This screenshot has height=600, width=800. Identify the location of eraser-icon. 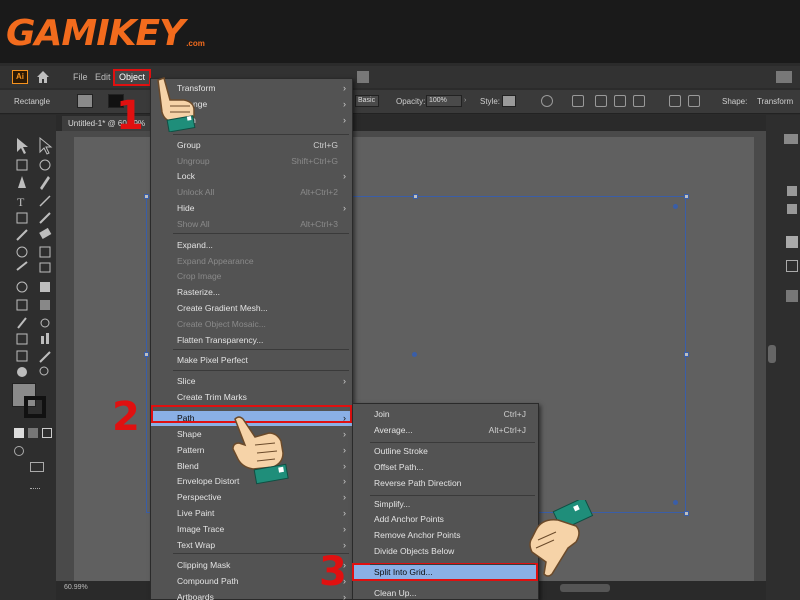
(45, 233).